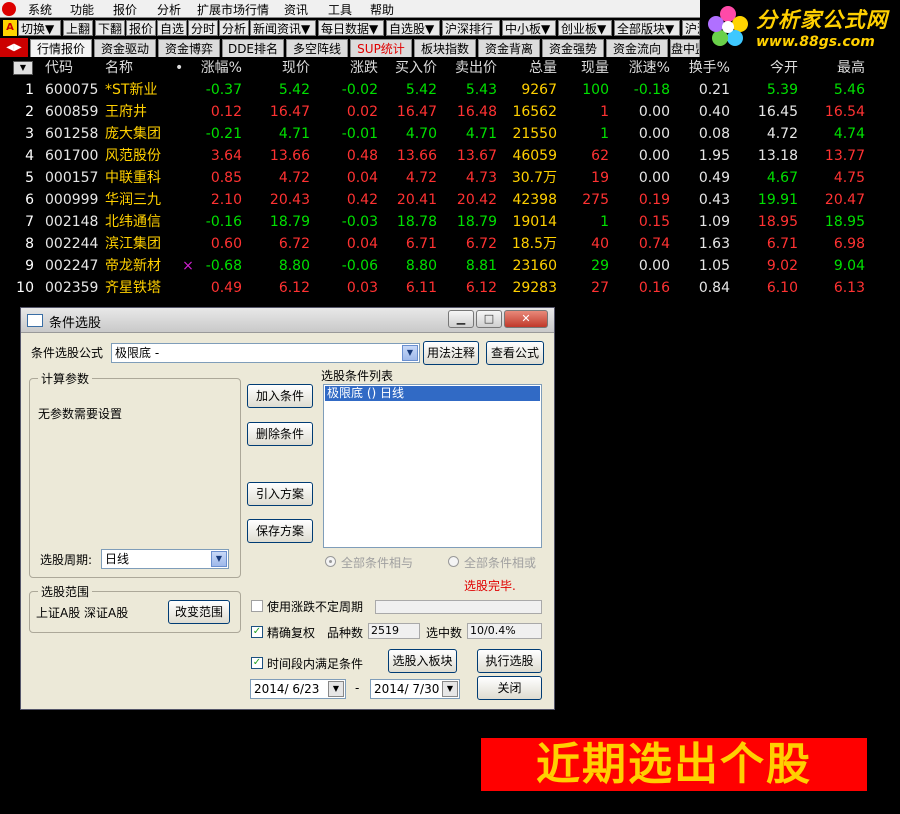 Image resolution: width=900 pixels, height=814 pixels. What do you see at coordinates (257, 663) in the screenshot?
I see `time-range-checkbox: ✓` at bounding box center [257, 663].